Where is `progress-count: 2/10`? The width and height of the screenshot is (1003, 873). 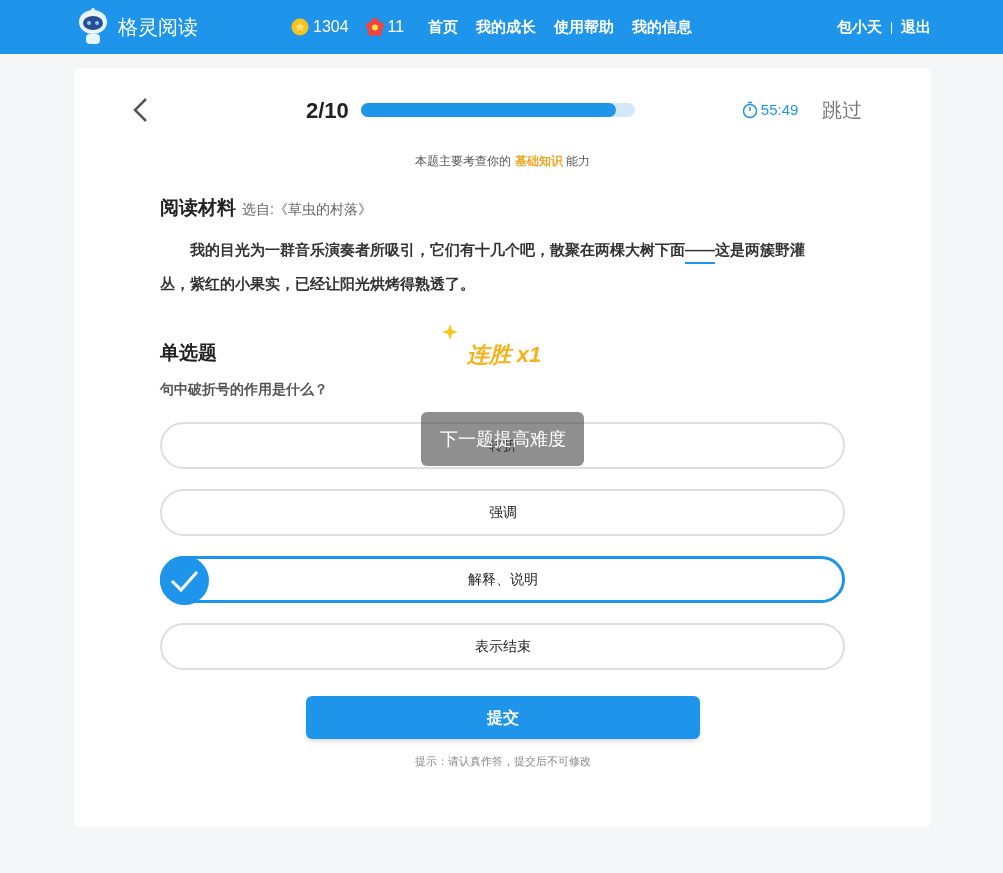
progress-count: 2/10 is located at coordinates (327, 110).